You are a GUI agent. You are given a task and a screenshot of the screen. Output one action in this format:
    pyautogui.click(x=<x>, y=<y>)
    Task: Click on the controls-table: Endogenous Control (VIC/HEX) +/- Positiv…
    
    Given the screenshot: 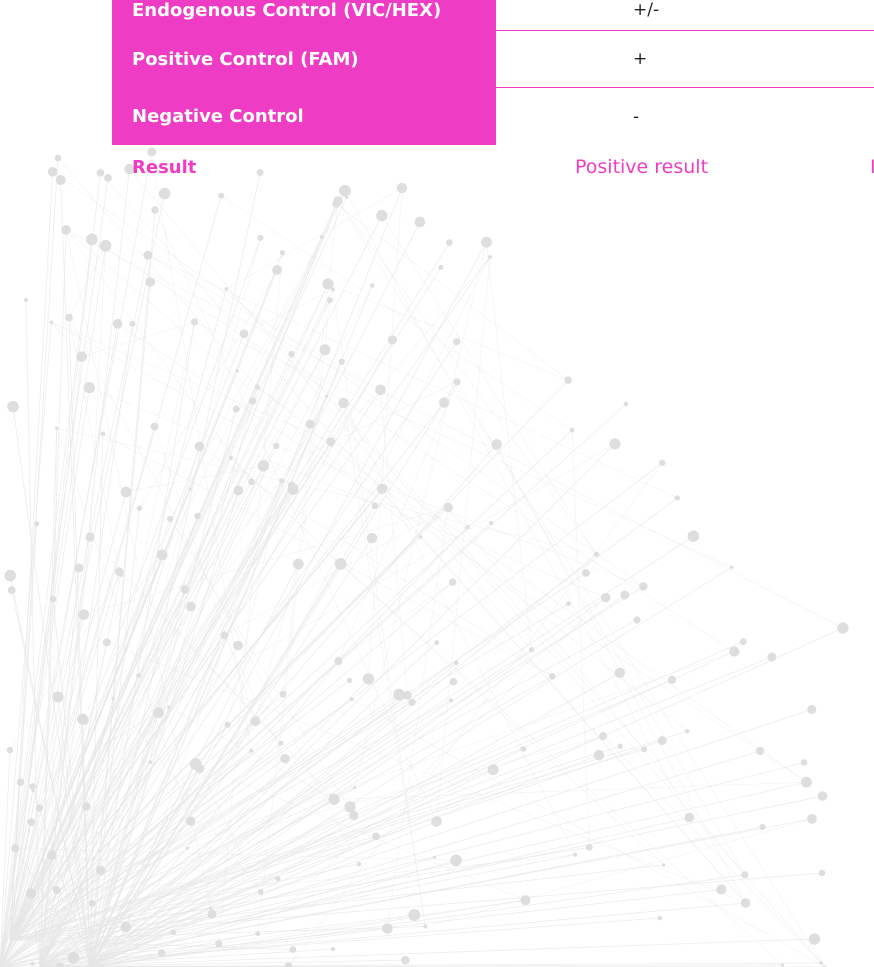 What is the action you would take?
    pyautogui.click(x=493, y=72)
    